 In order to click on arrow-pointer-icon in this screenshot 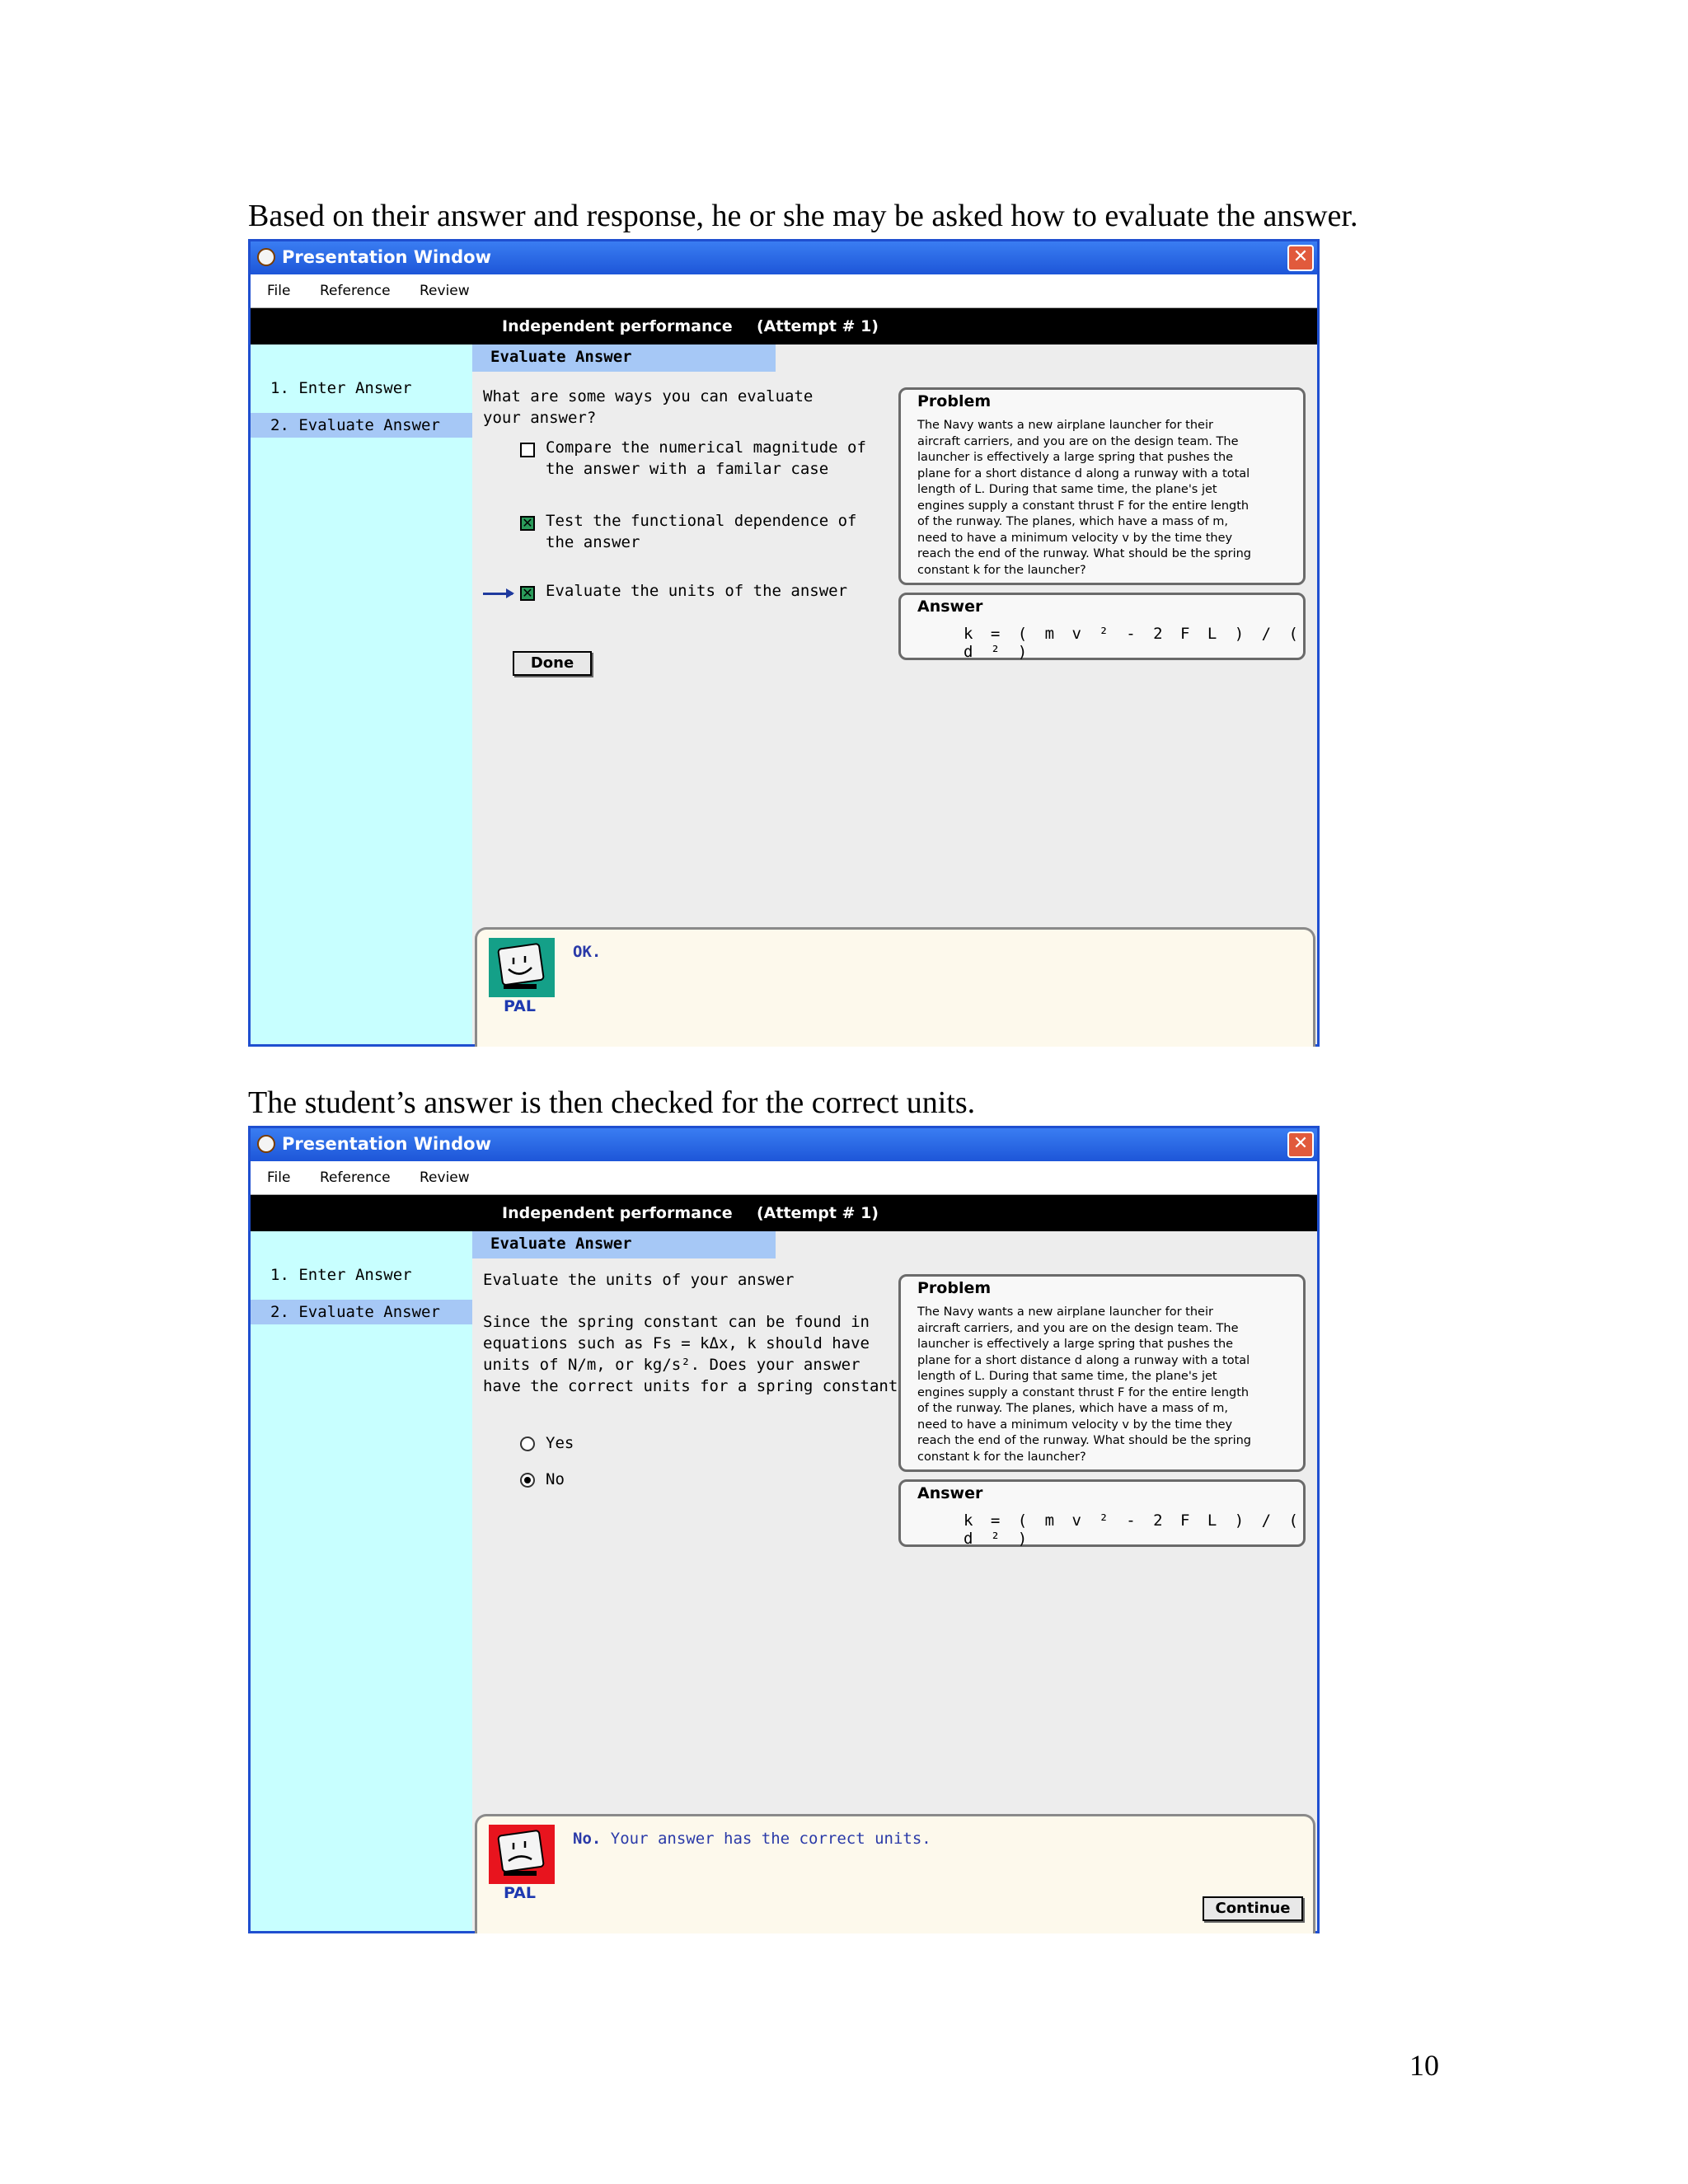, I will do `click(499, 593)`.